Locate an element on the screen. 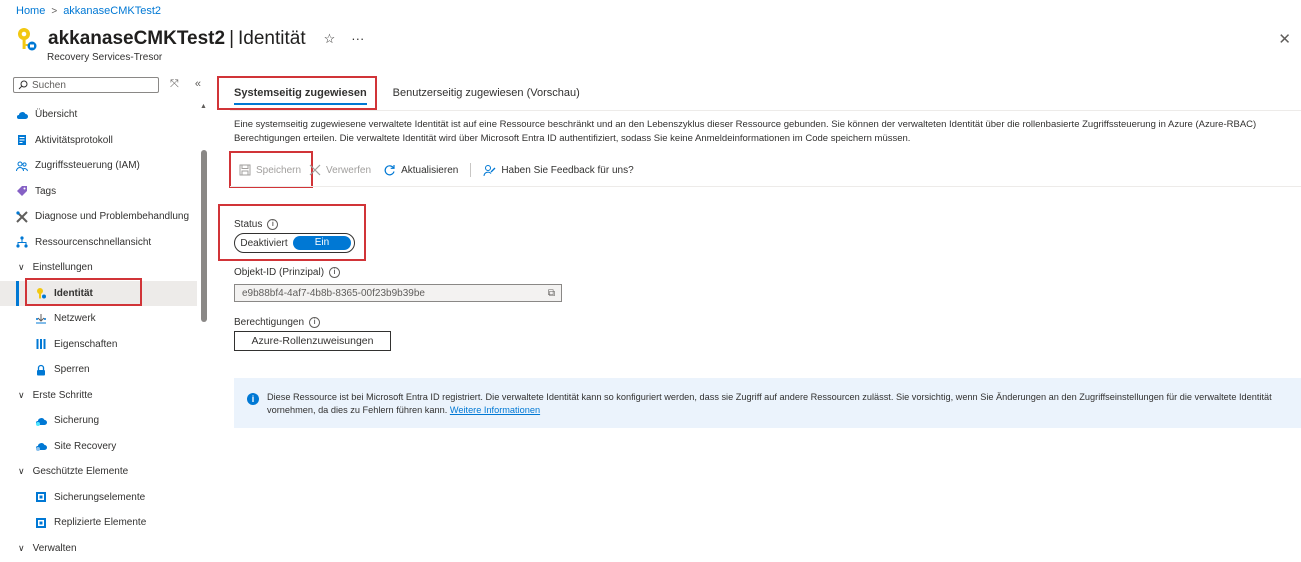  breadcrumb-home: Home is located at coordinates (30, 11).